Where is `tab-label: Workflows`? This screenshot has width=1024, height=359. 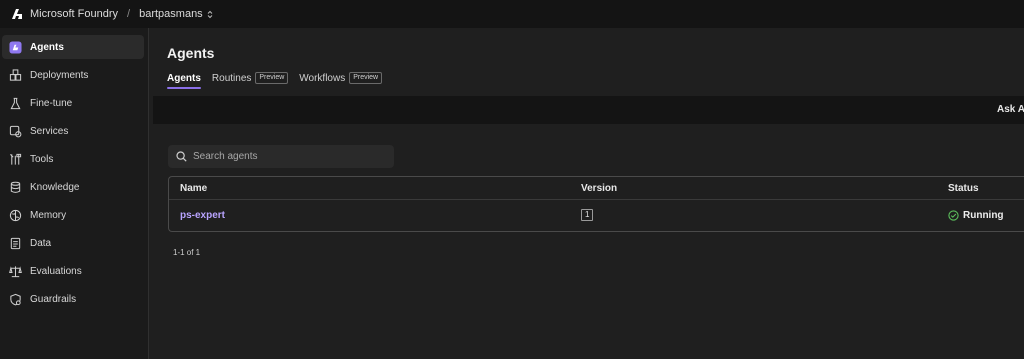
tab-label: Workflows is located at coordinates (322, 78).